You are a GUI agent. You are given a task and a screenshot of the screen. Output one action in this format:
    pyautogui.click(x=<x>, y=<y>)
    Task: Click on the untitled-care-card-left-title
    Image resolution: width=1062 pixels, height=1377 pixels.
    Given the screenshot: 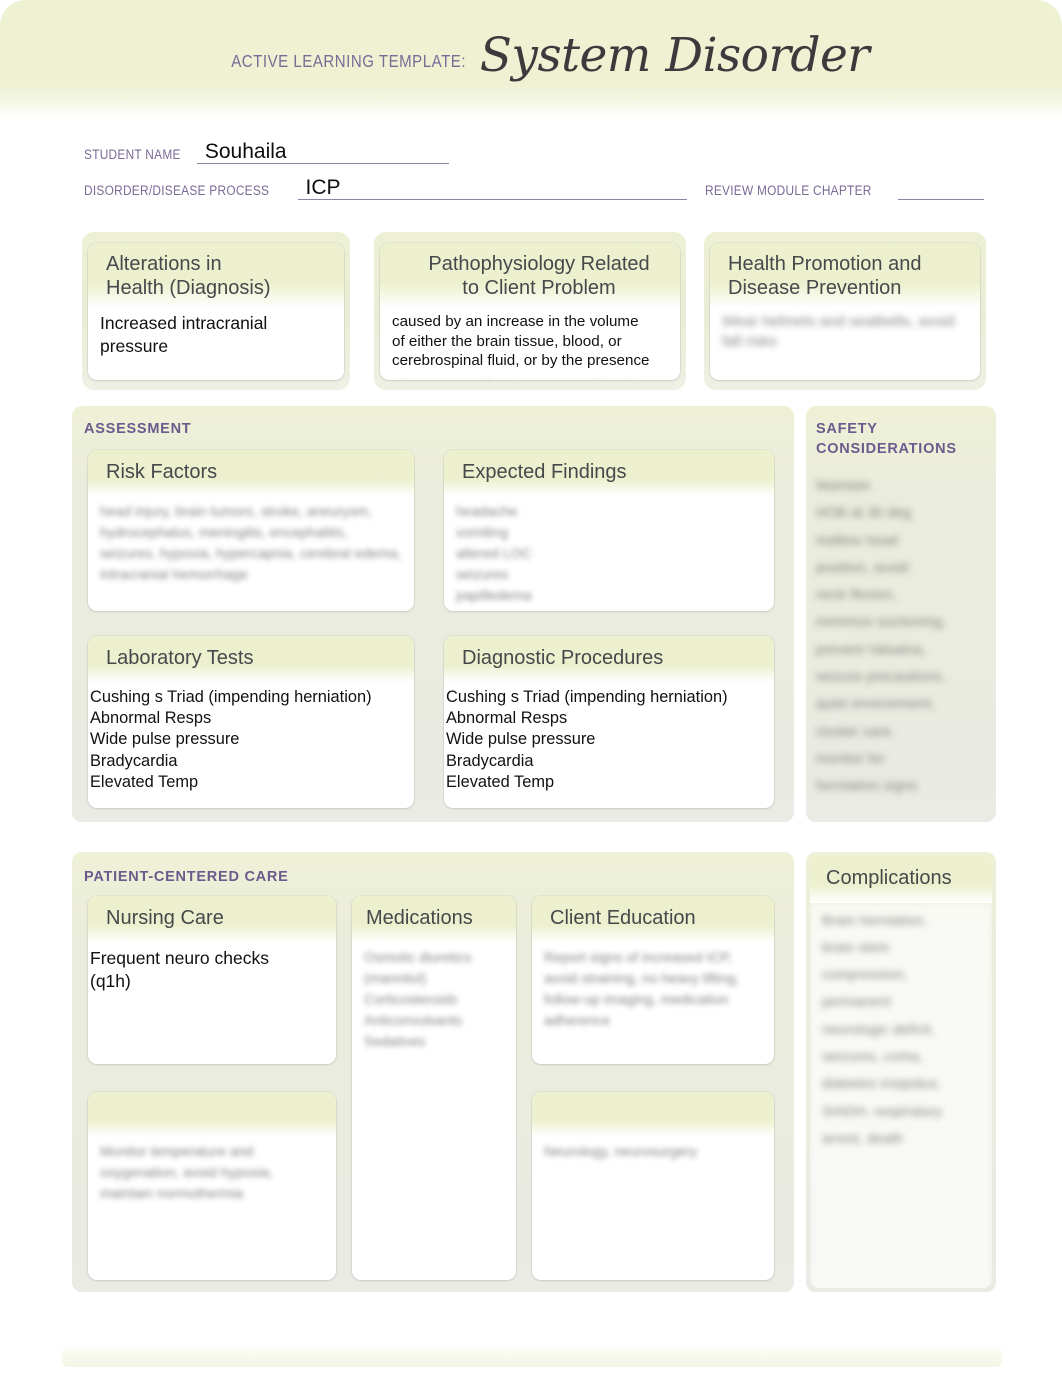 What is the action you would take?
    pyautogui.click(x=212, y=1114)
    